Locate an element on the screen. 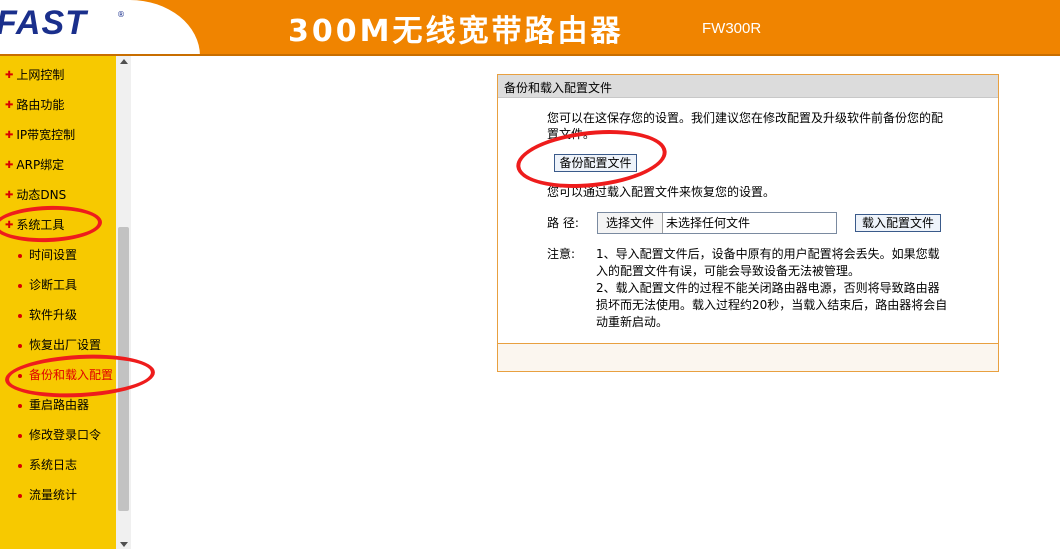  file-input: 选择文件 未选择任何文件 is located at coordinates (717, 223).